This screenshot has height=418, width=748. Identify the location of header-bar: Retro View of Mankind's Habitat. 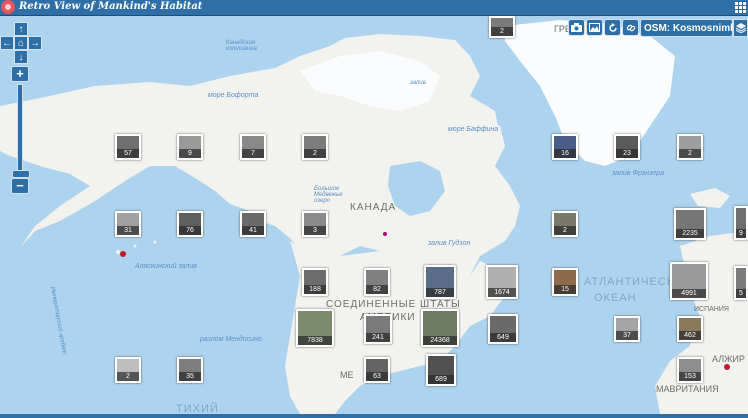
(374, 8).